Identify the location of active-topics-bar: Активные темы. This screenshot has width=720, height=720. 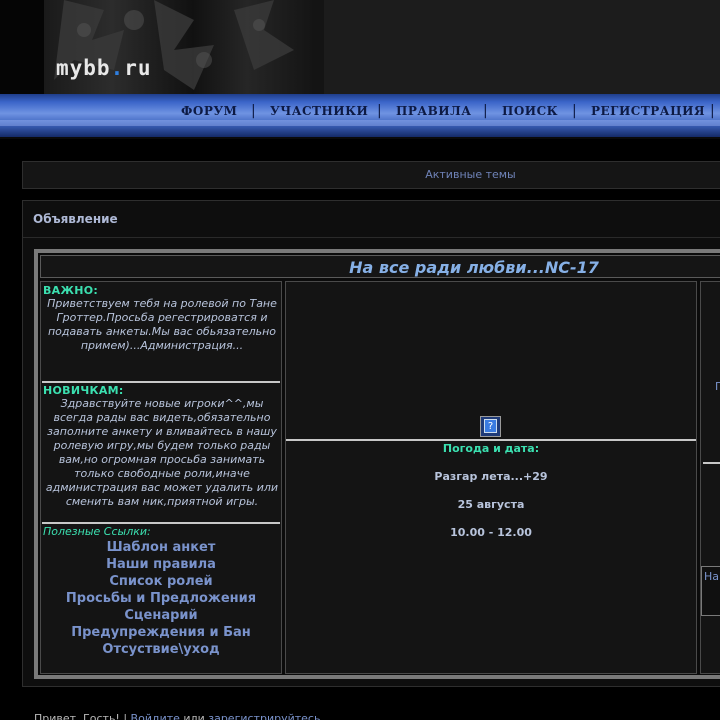
(371, 175).